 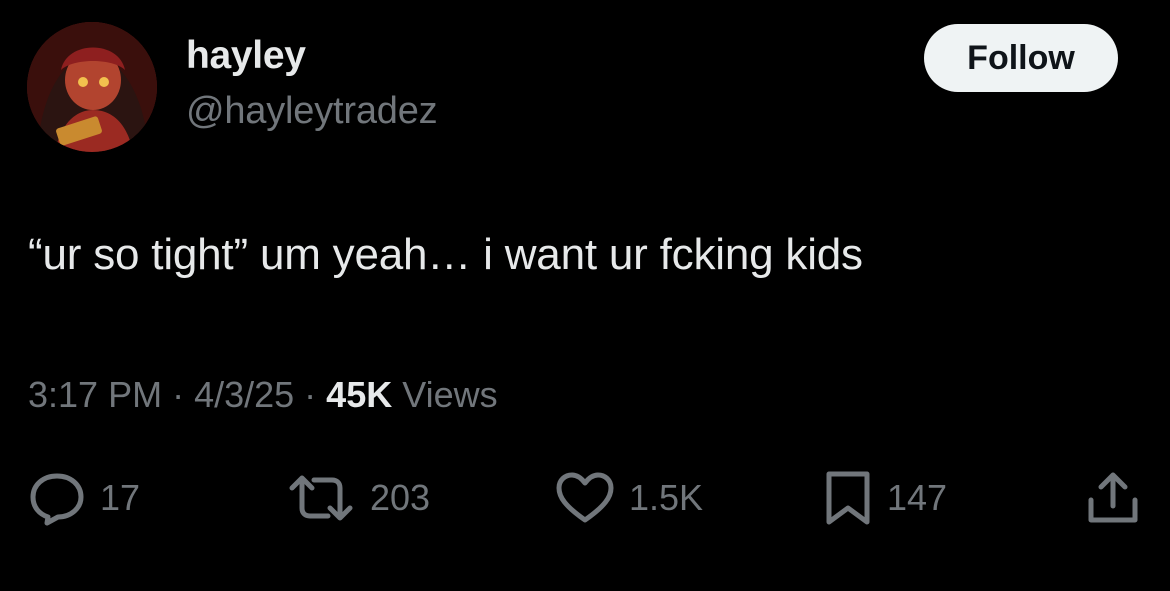 I want to click on avatar, so click(x=92, y=87).